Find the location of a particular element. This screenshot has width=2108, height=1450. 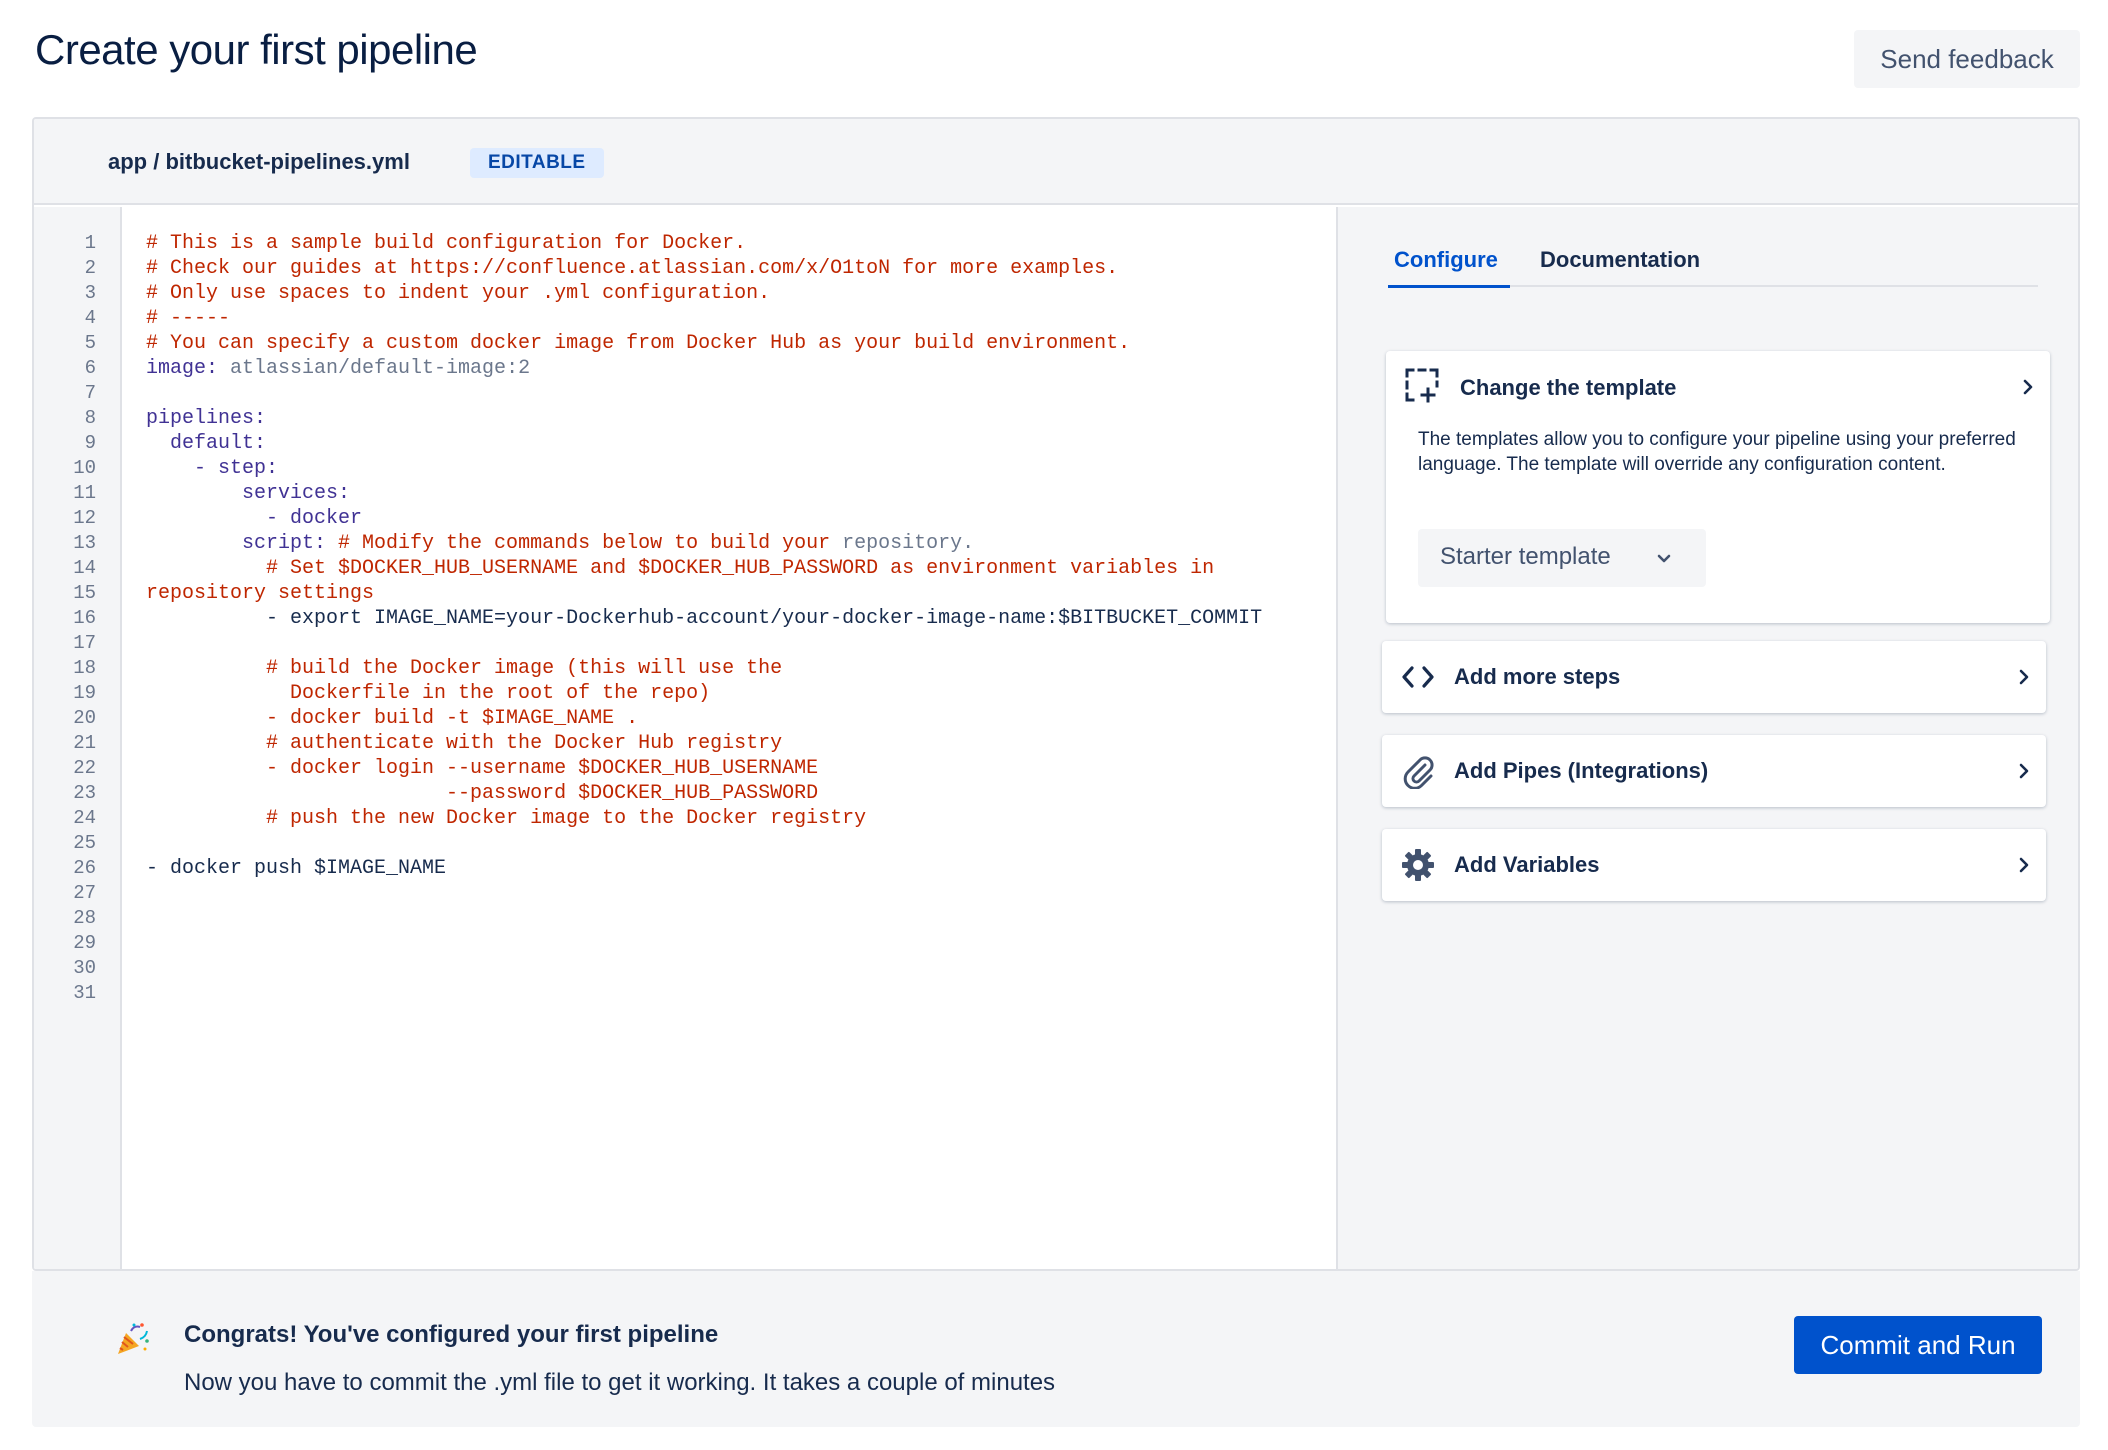

line-number: 26 is located at coordinates (84, 868).